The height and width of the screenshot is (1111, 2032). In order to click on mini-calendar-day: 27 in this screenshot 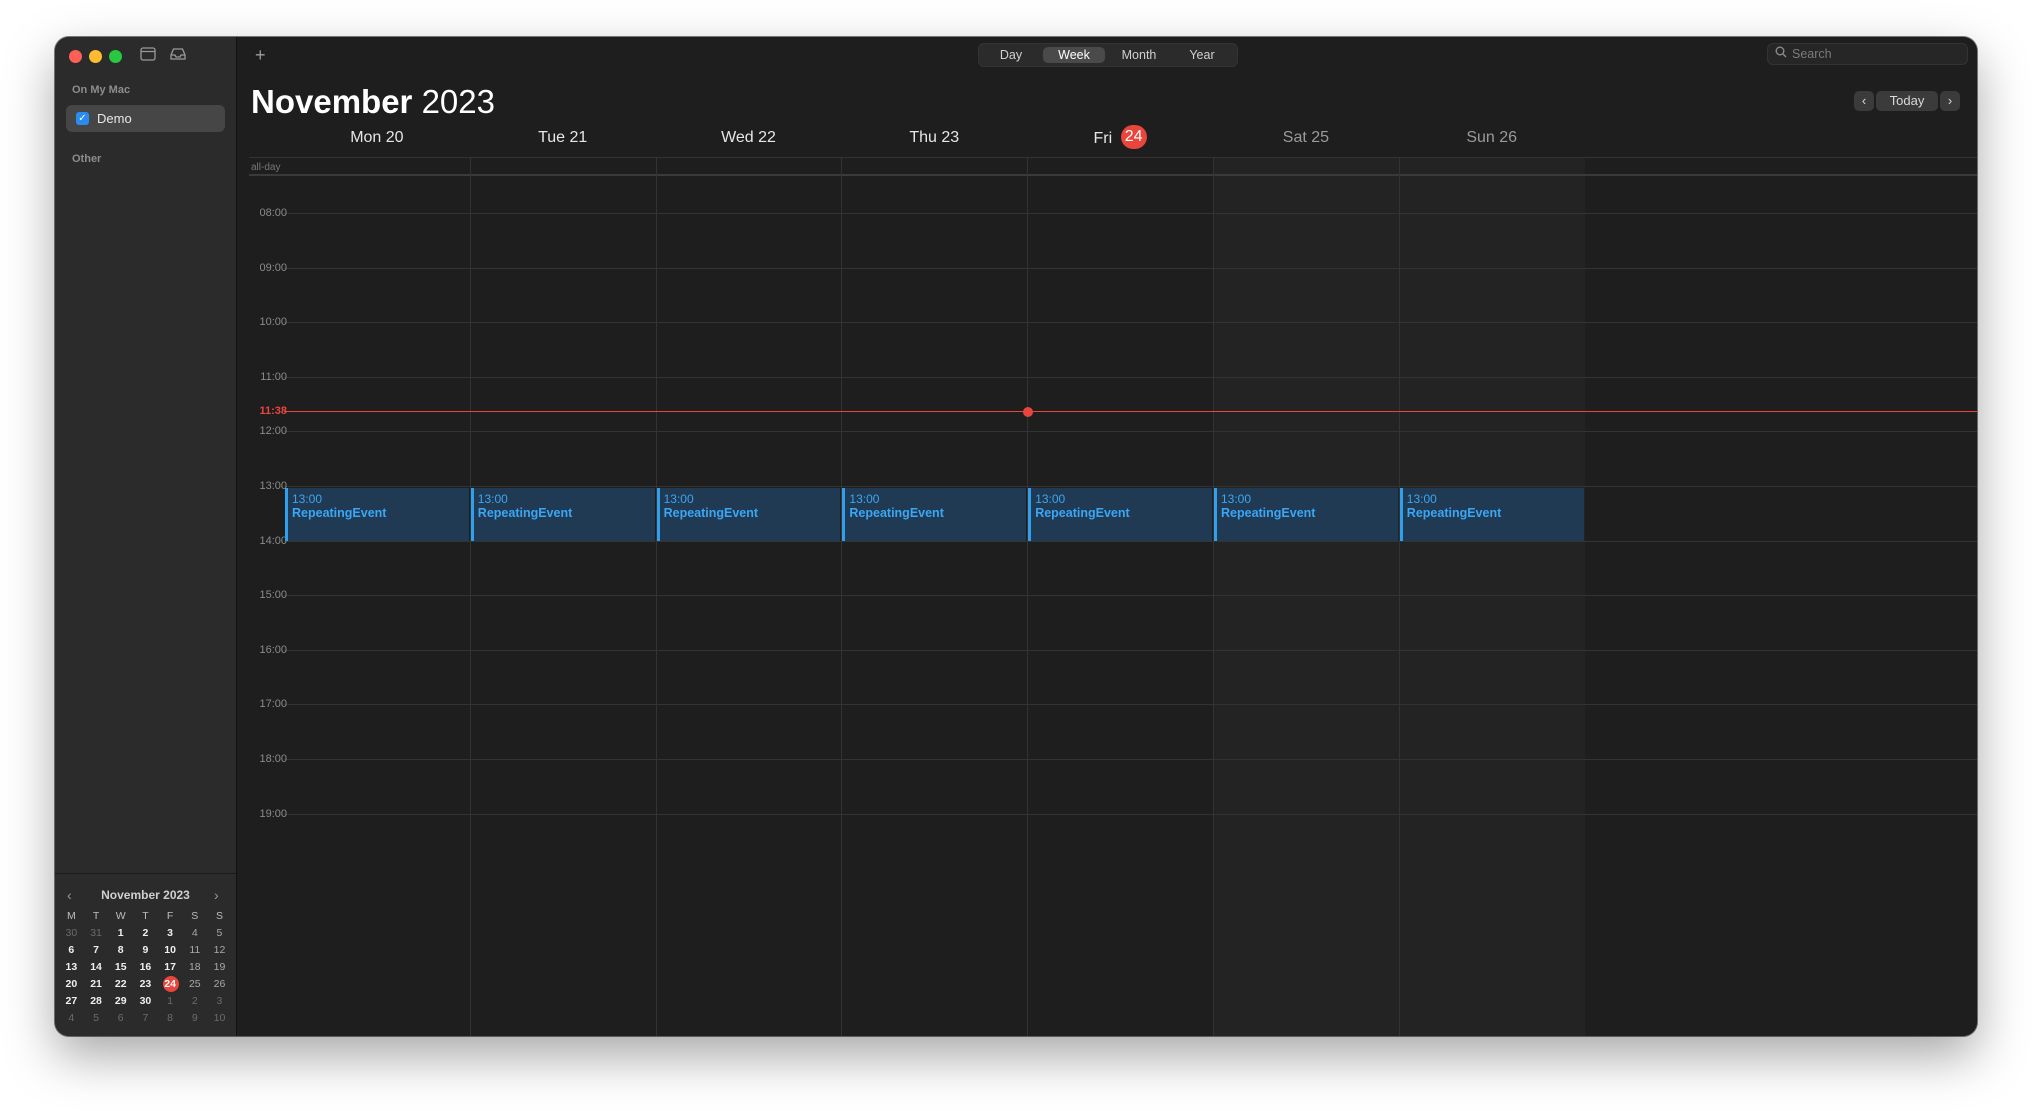, I will do `click(71, 1001)`.